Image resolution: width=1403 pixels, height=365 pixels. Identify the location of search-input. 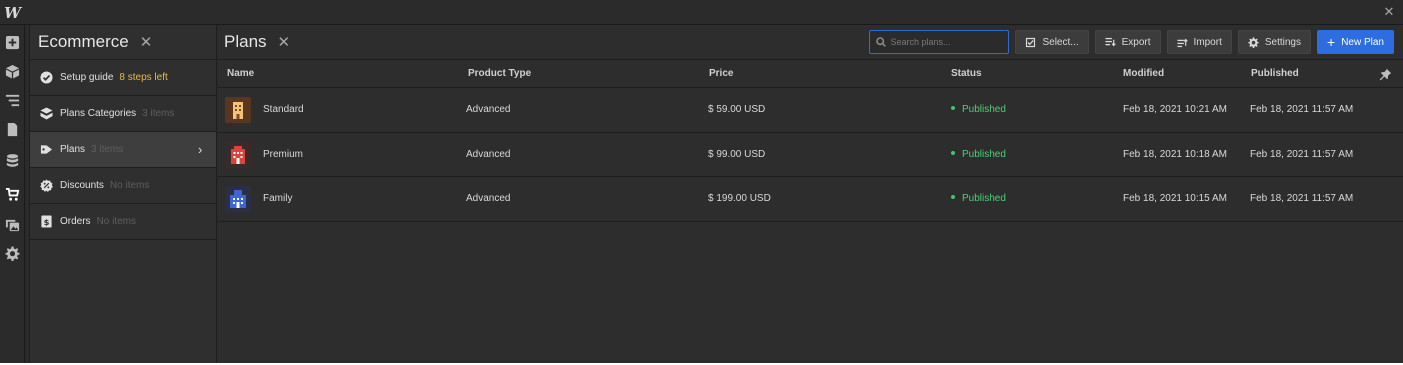
(945, 42).